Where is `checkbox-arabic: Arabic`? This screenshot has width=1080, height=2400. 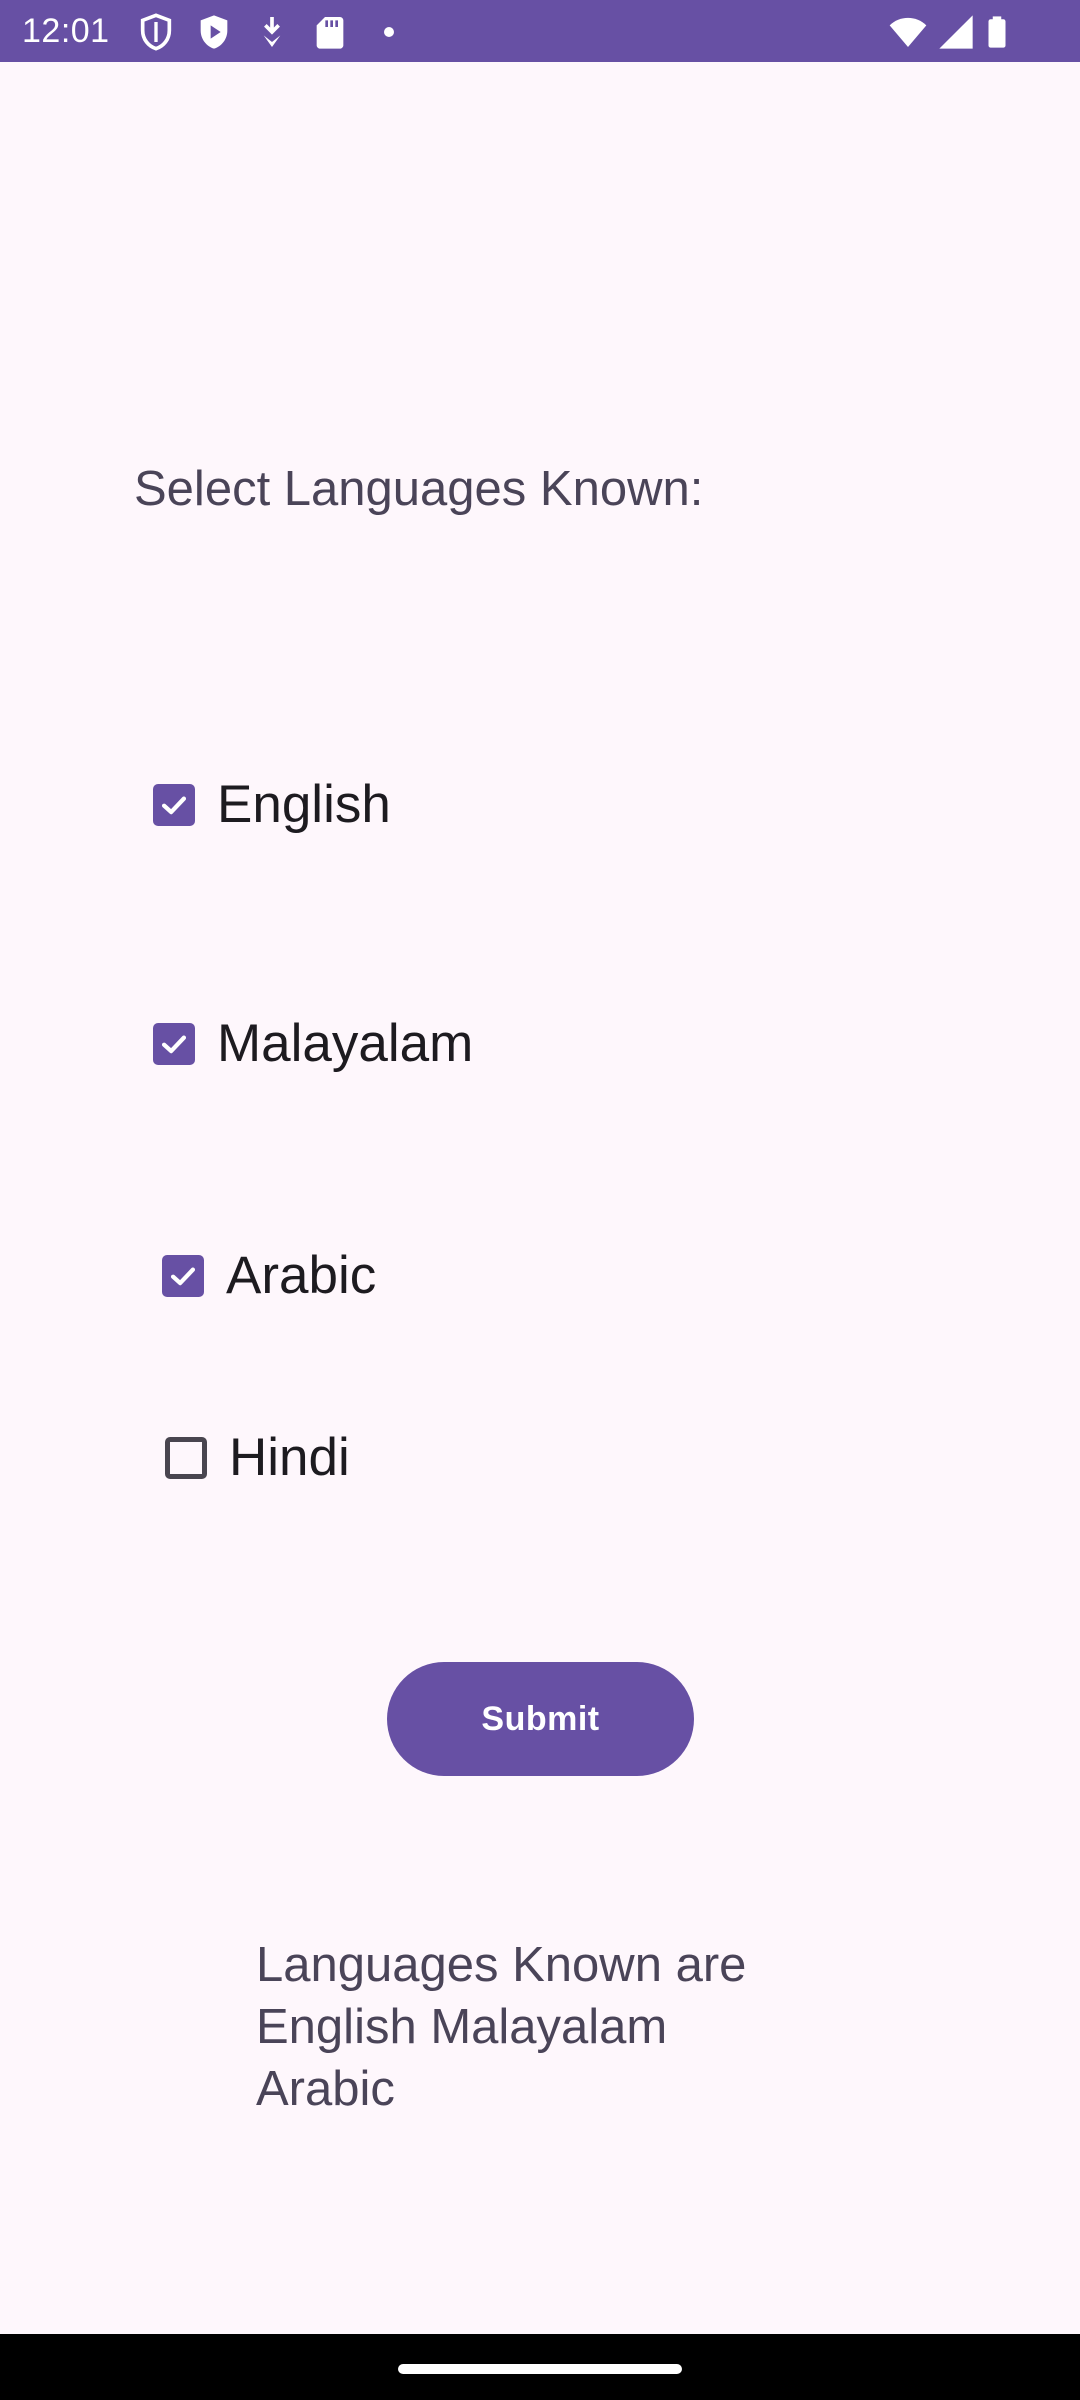
checkbox-arabic: Arabic is located at coordinates (269, 1276).